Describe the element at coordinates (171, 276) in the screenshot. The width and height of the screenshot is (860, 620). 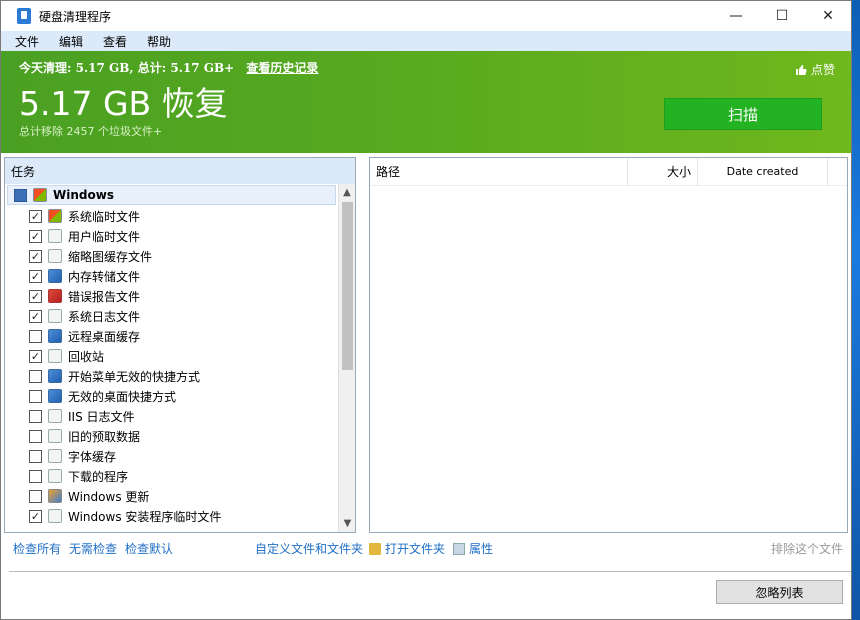
I see `task-item: ✓ 内存转储文件` at that location.